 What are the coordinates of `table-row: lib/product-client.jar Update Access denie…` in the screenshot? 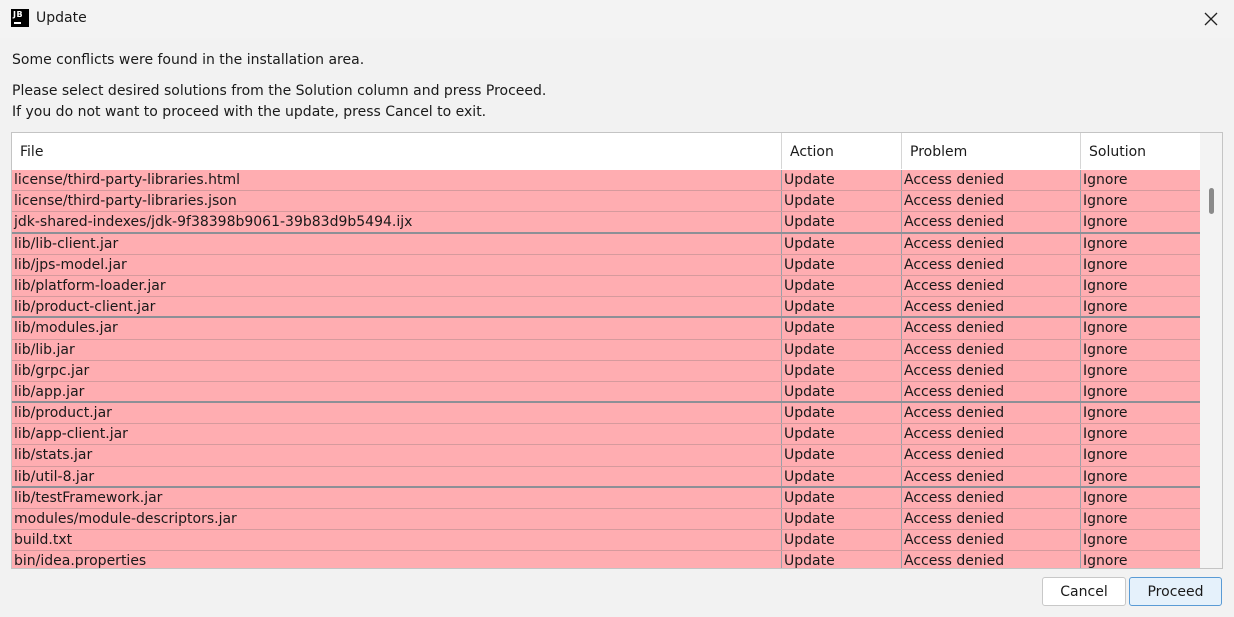 It's located at (606, 308).